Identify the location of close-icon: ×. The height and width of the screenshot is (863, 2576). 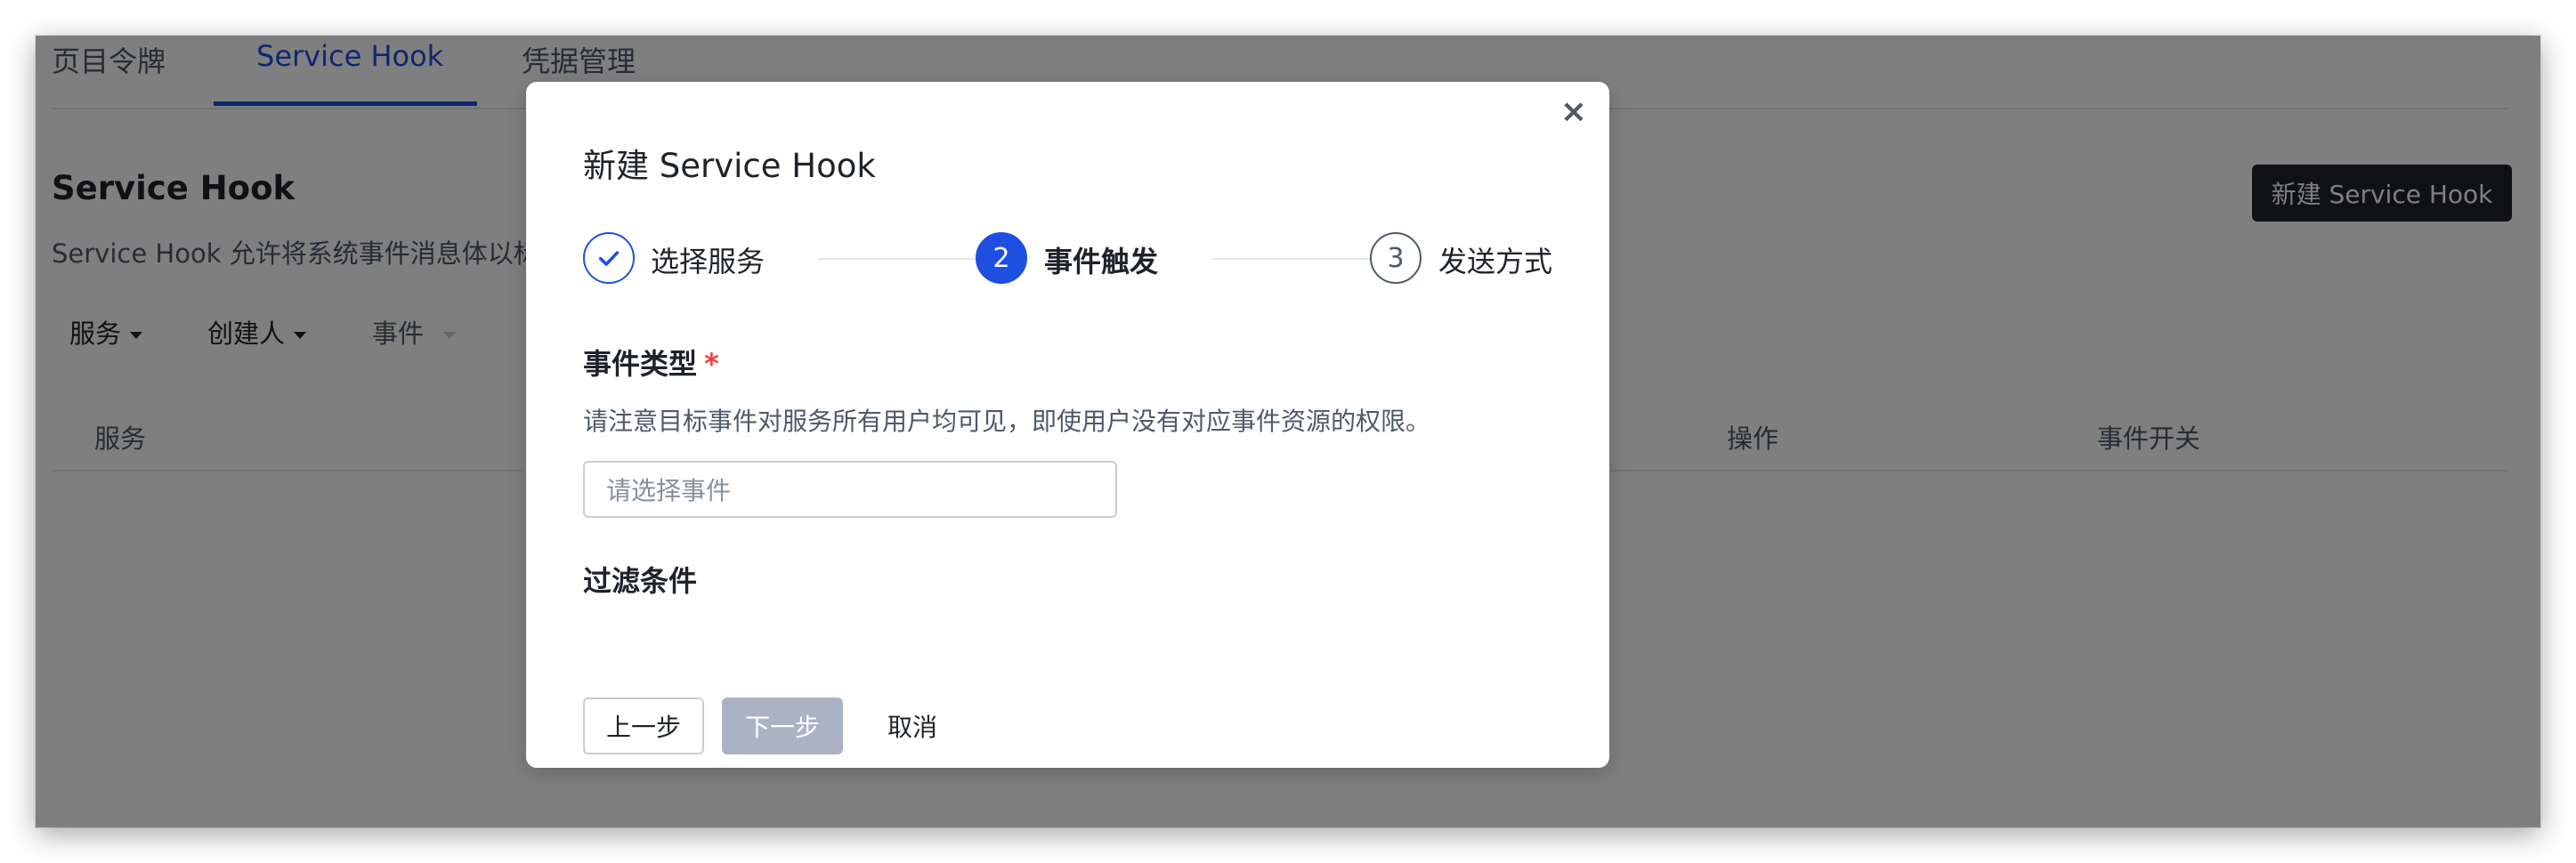
(1574, 112).